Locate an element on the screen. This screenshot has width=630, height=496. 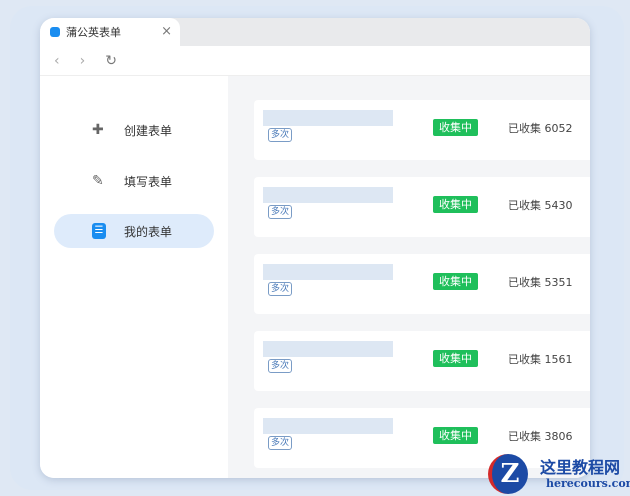
sidebar-item-fill-form: ✎ 填写表单 is located at coordinates (134, 181).